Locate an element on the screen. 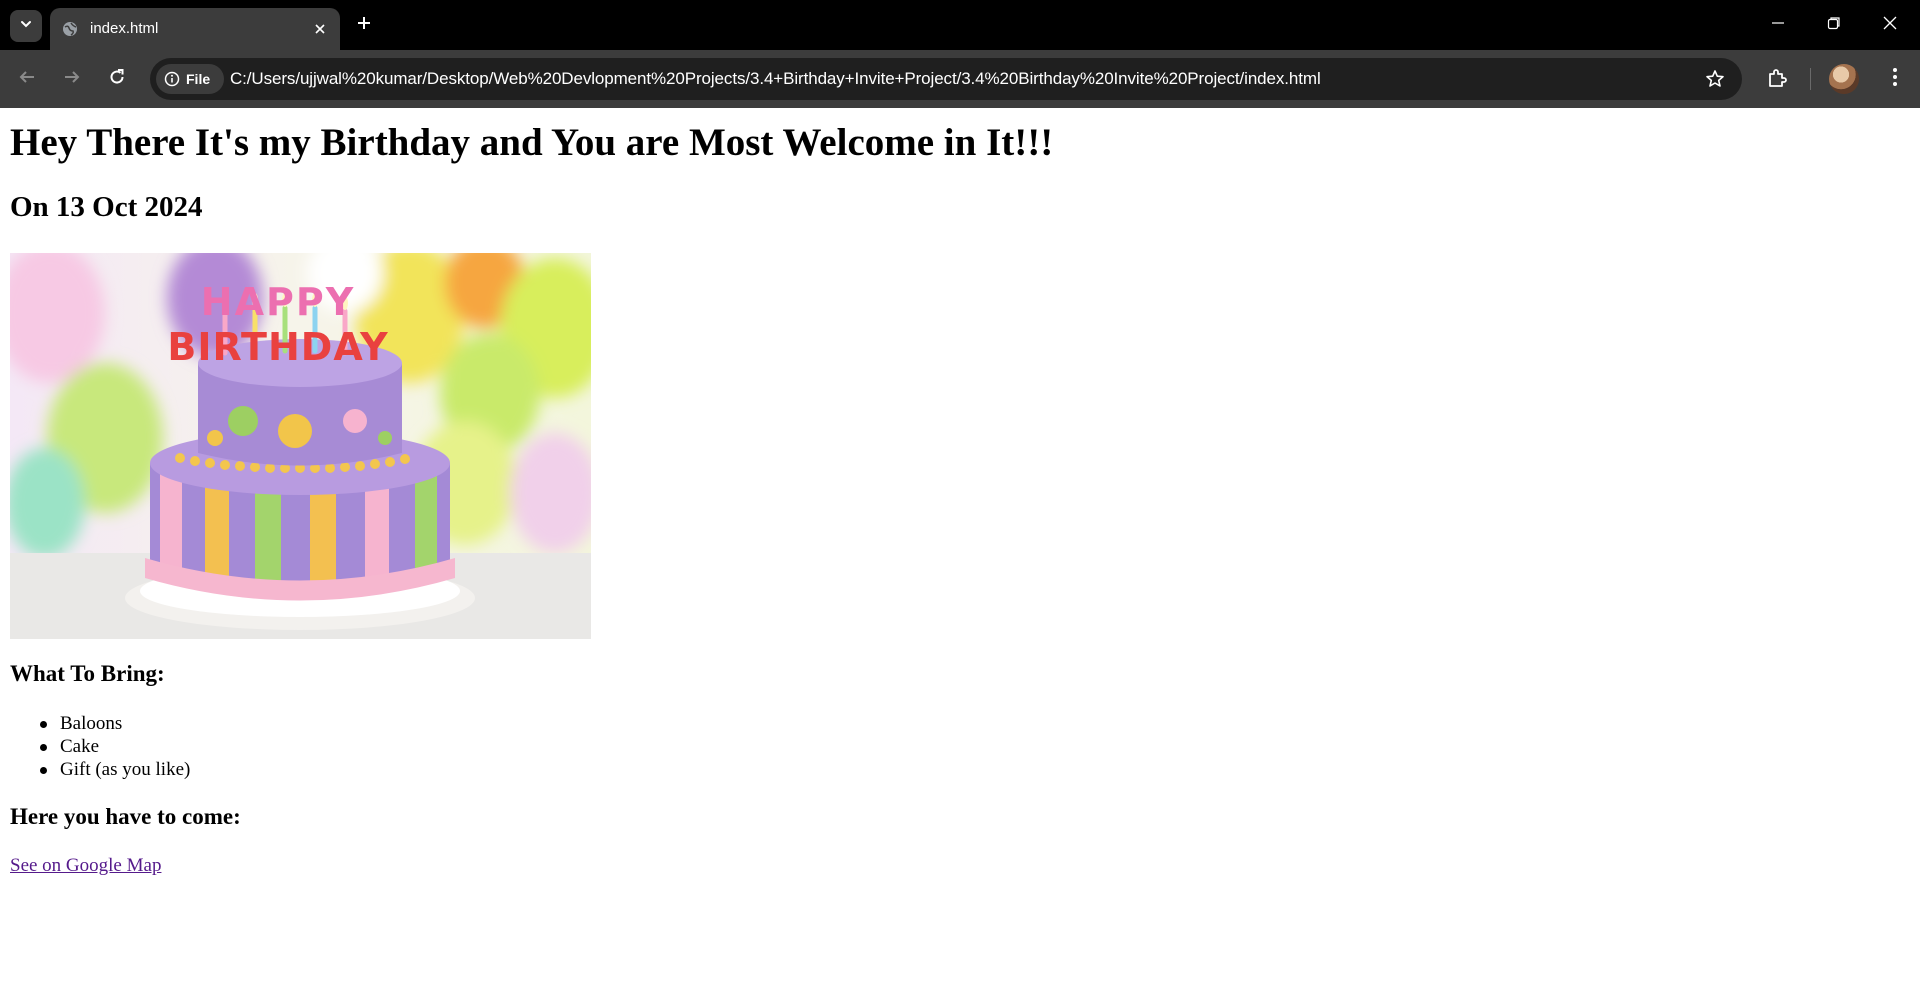  what-to-bring-heading: What To Bring: is located at coordinates (87, 673).